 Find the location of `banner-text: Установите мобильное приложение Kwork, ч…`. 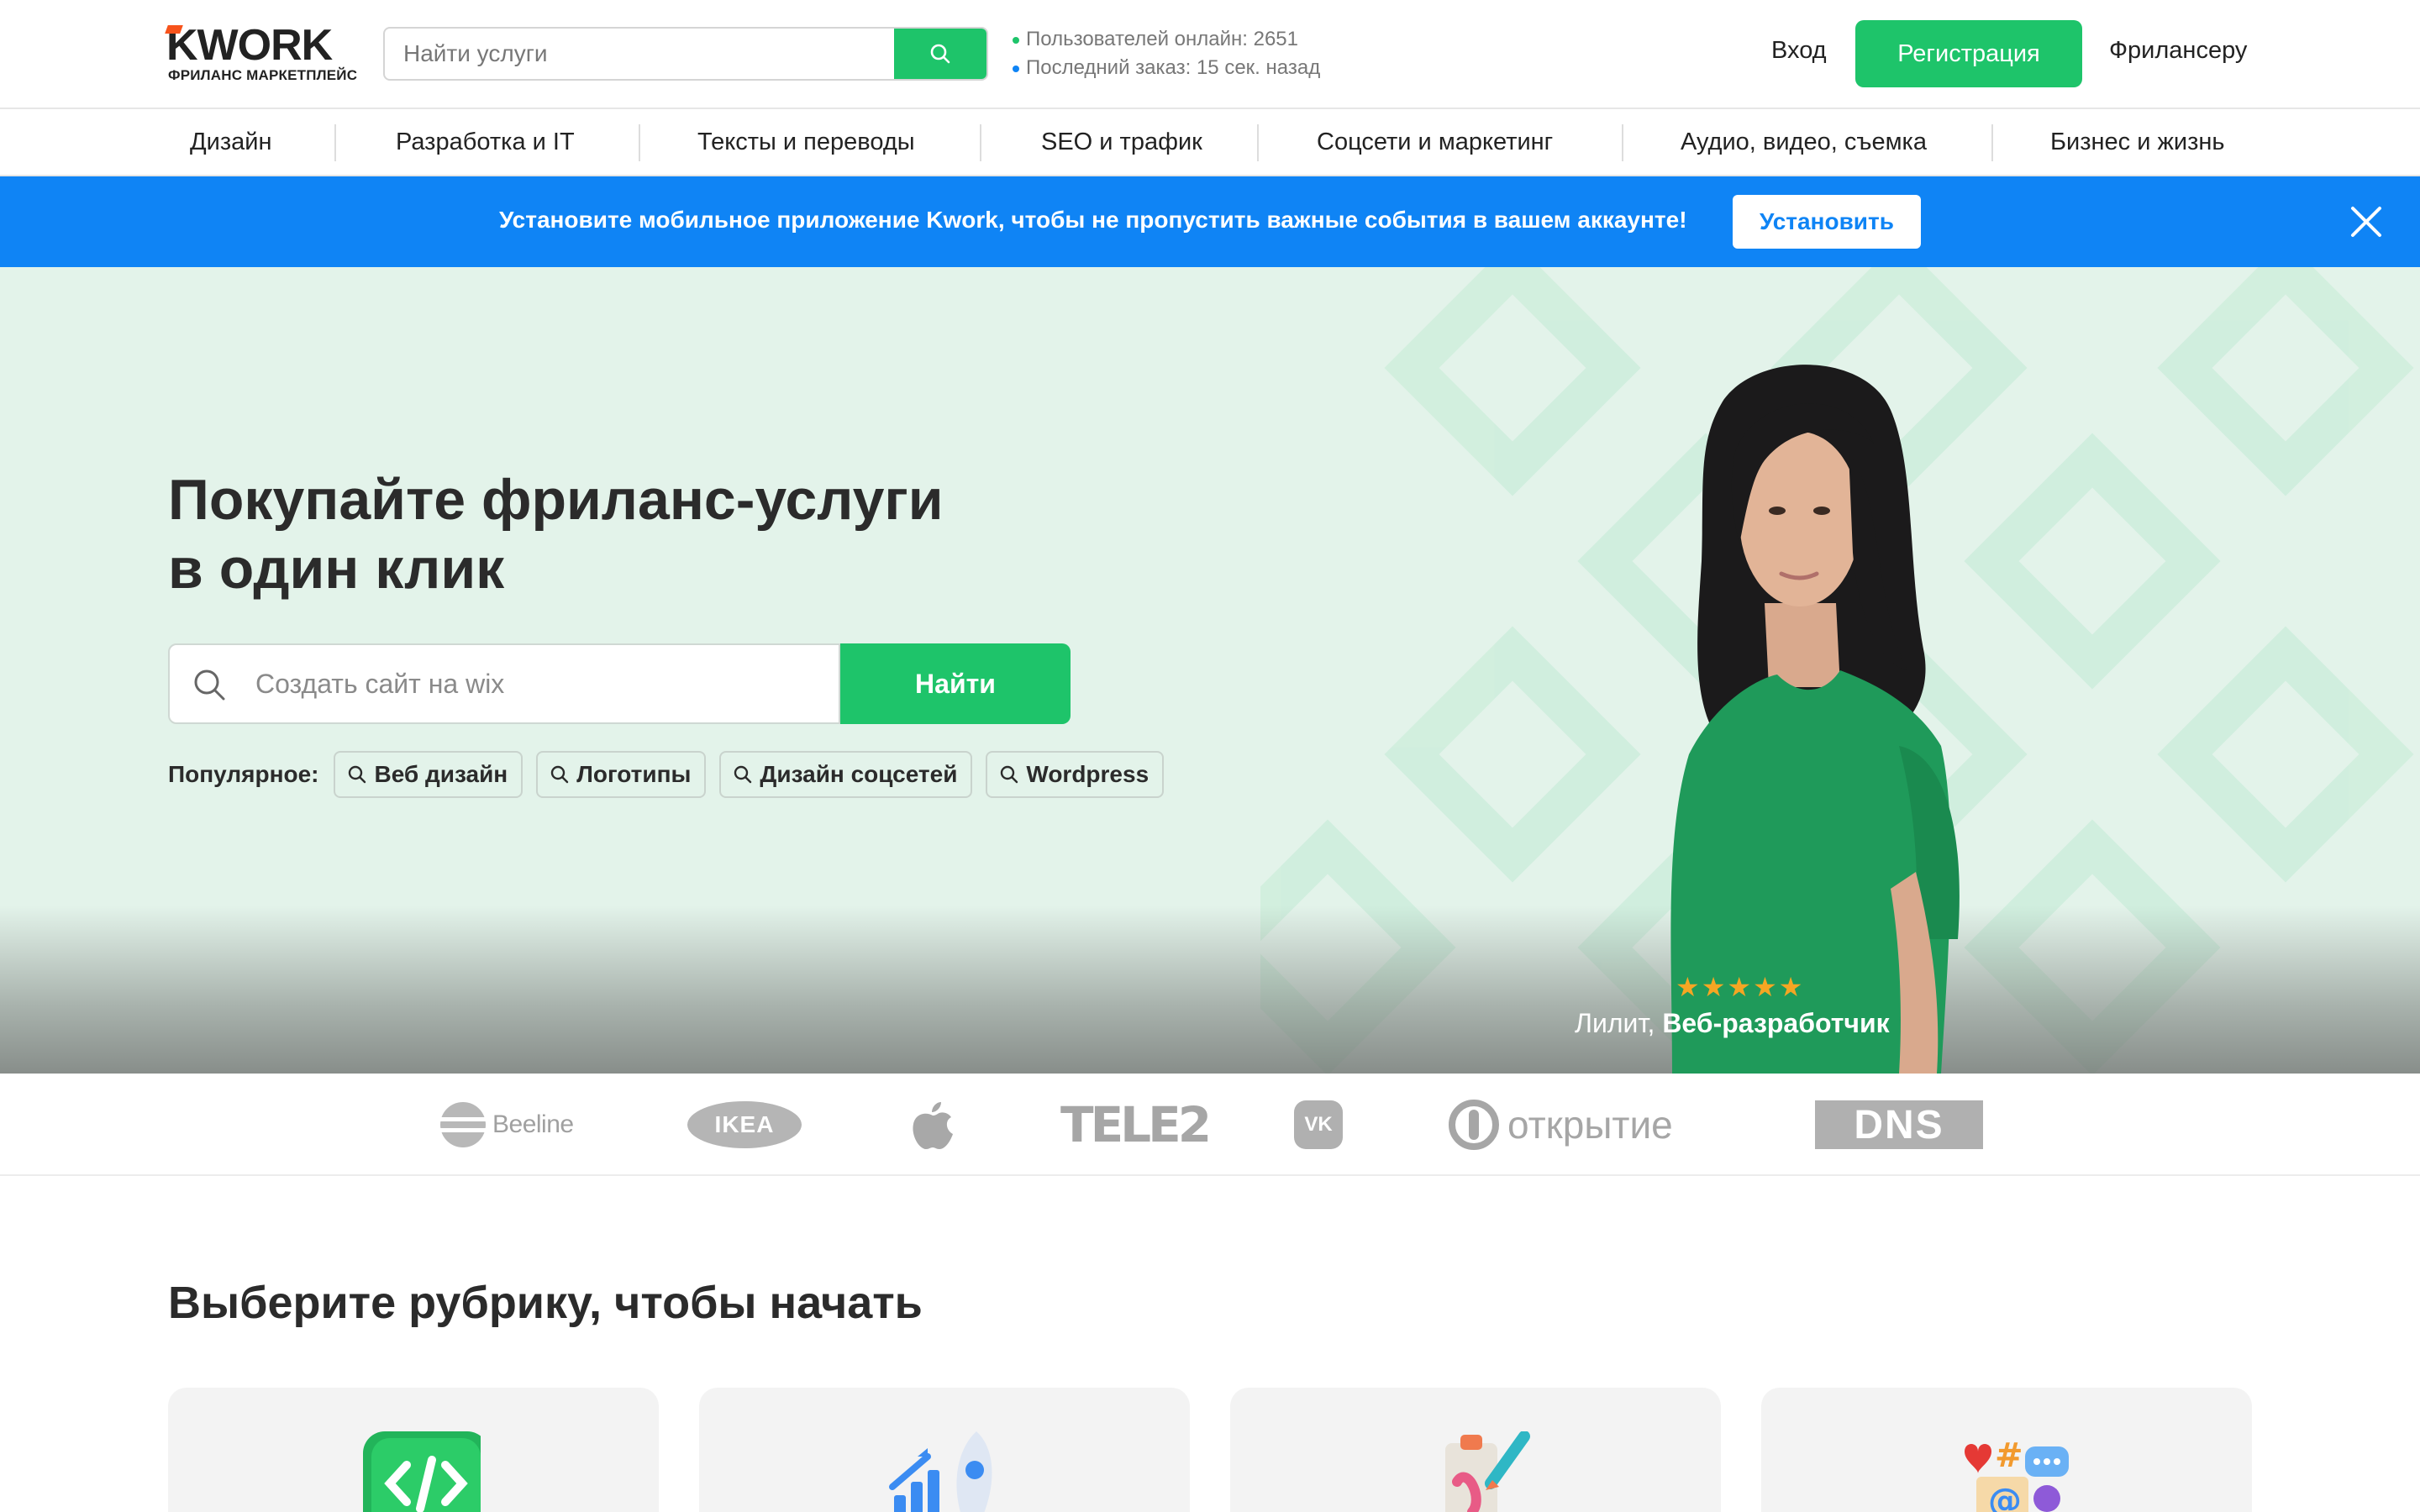

banner-text: Установите мобильное приложение Kwork, ч… is located at coordinates (1093, 220).